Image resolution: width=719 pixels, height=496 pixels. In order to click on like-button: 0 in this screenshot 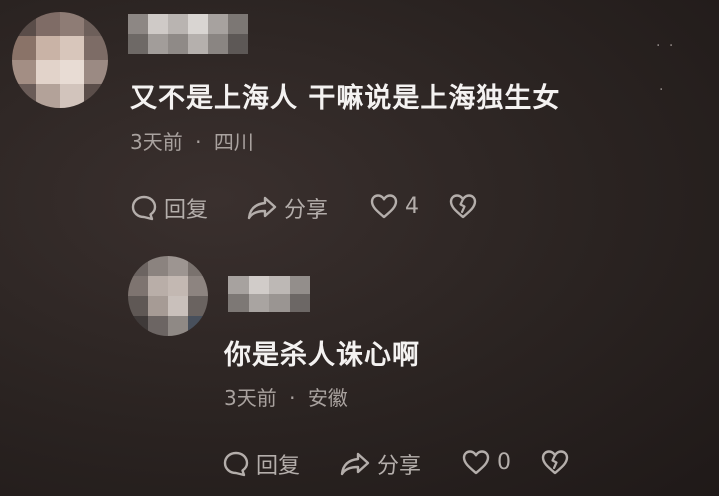, I will do `click(486, 462)`.